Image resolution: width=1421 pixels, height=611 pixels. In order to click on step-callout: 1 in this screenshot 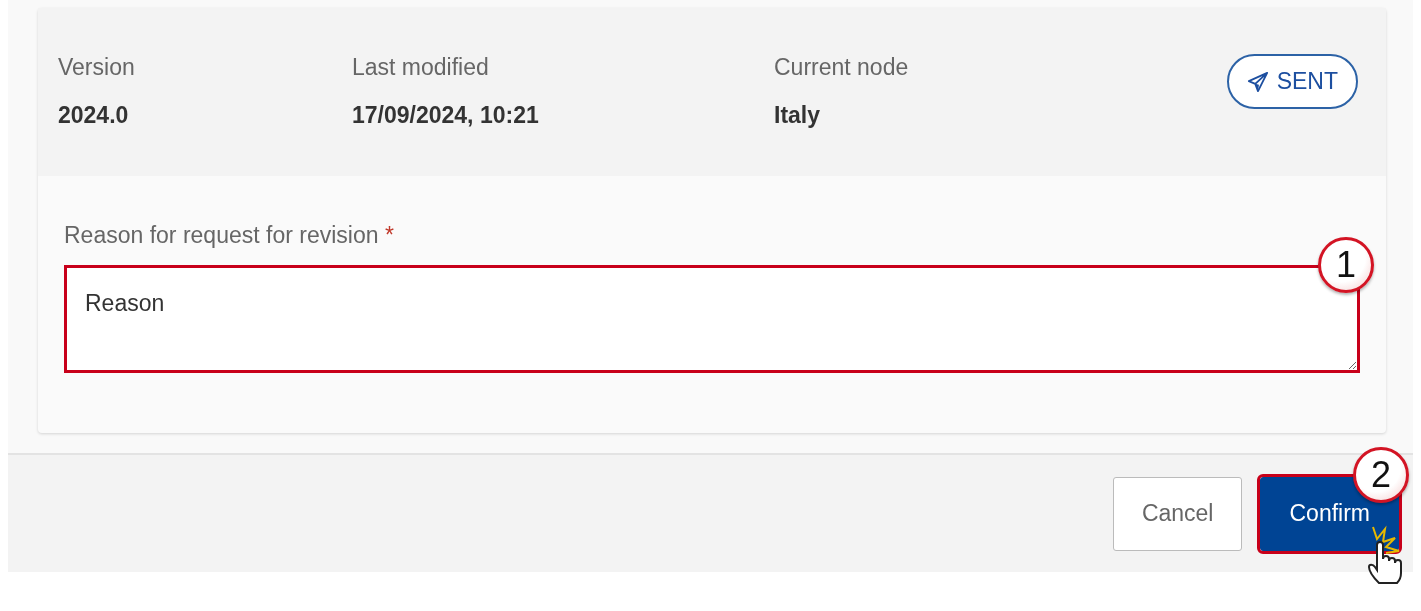, I will do `click(1346, 265)`.